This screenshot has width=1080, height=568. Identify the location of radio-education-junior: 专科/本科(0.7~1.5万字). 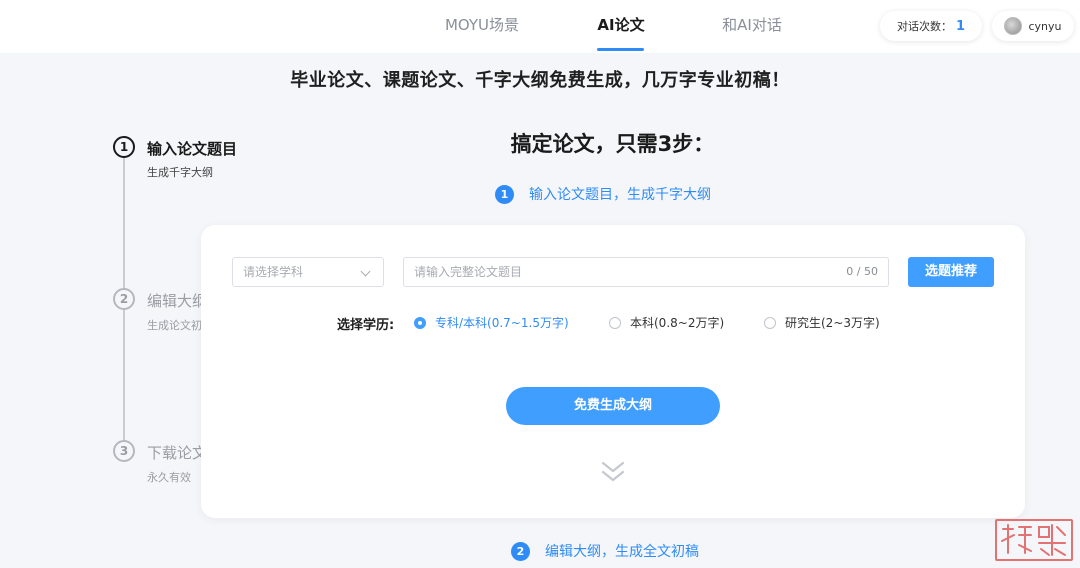
(491, 322).